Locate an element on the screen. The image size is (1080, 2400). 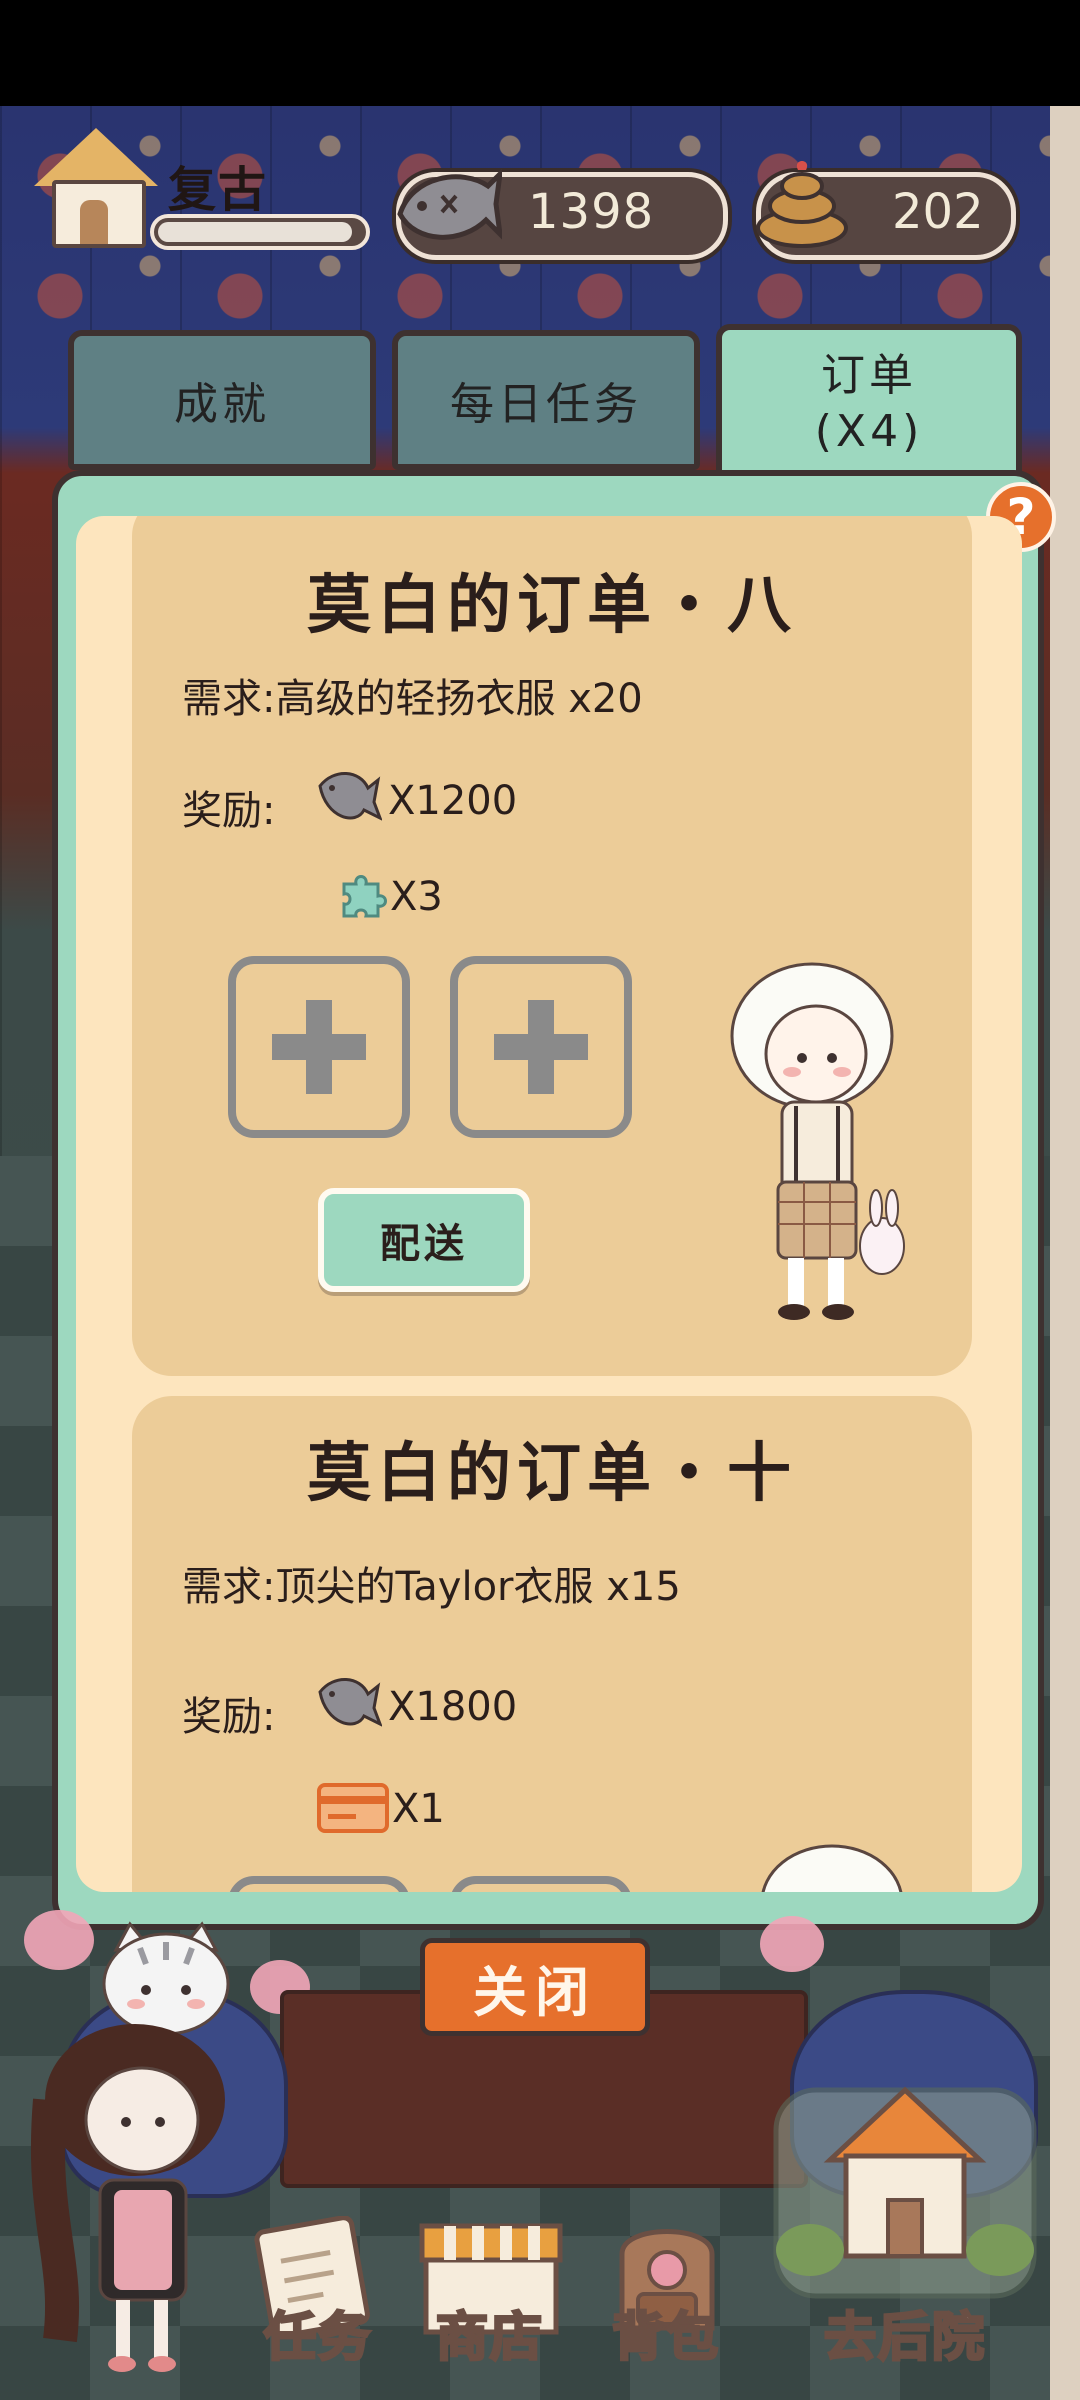
nav-shop: 商店 is located at coordinates (490, 2290).